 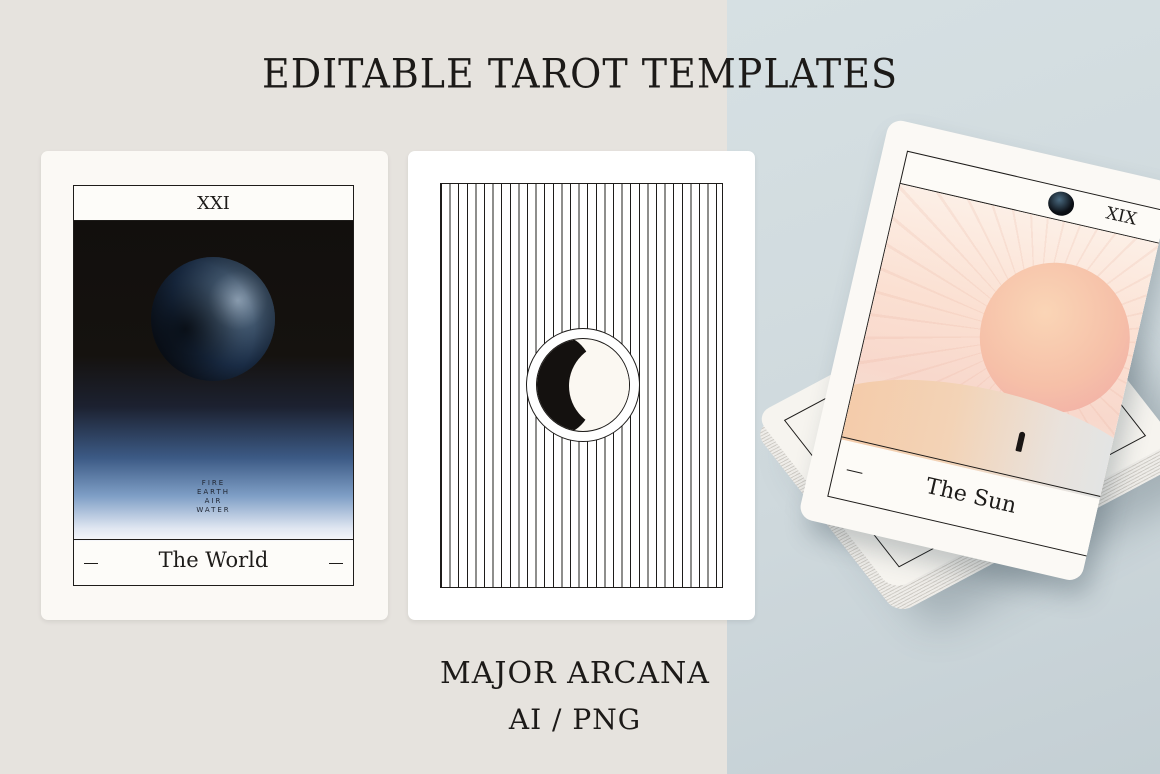 What do you see at coordinates (1061, 204) in the screenshot?
I see `orb-icon` at bounding box center [1061, 204].